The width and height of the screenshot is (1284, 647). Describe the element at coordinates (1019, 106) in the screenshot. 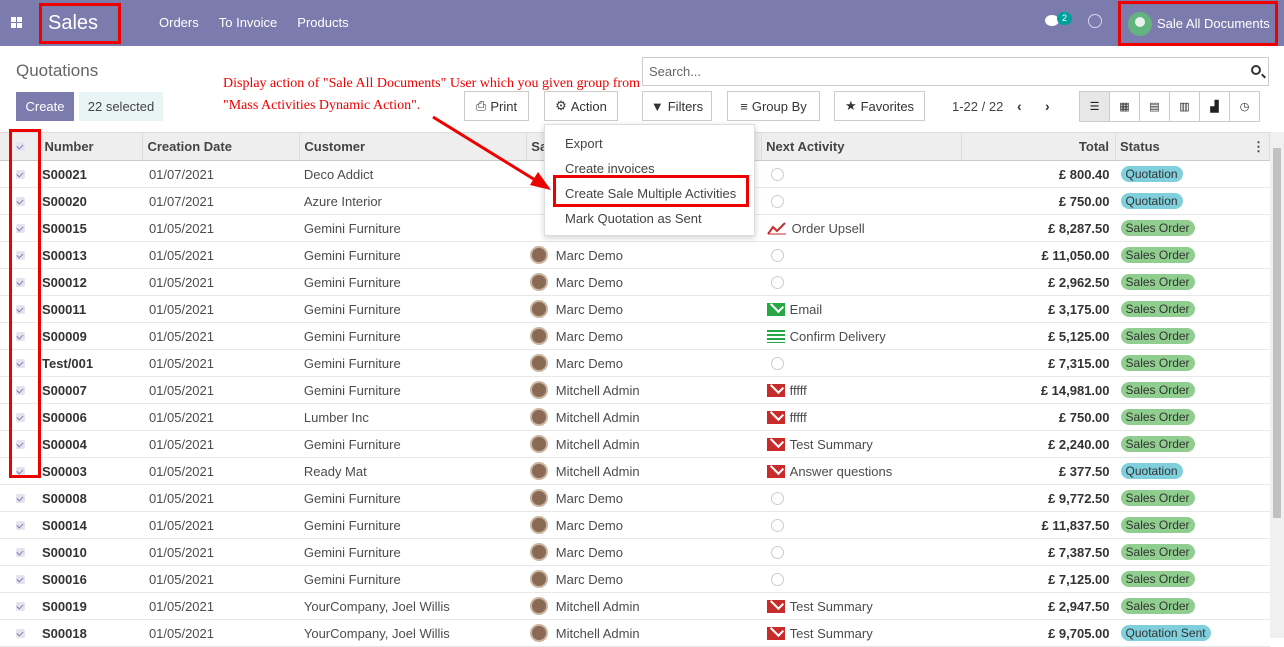

I see `chevron-left-icon: ‹` at that location.